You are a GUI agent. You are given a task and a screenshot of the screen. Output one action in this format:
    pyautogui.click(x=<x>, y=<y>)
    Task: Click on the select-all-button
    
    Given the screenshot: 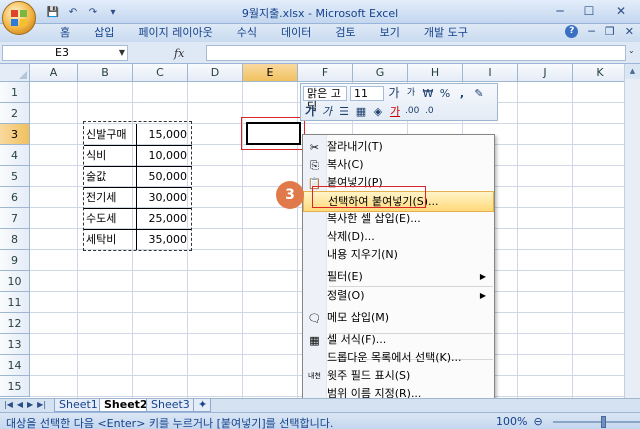 What is the action you would take?
    pyautogui.click(x=15, y=73)
    